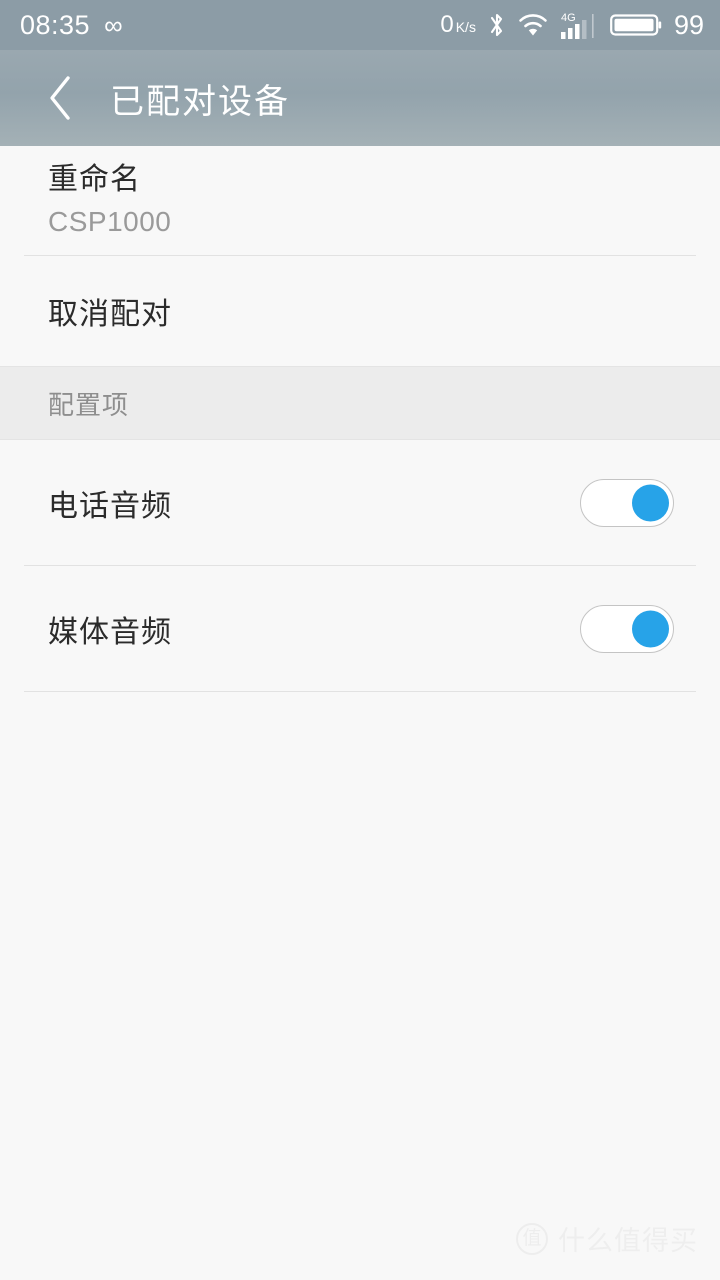 The height and width of the screenshot is (1280, 720). What do you see at coordinates (627, 628) in the screenshot?
I see `media-audio-toggle` at bounding box center [627, 628].